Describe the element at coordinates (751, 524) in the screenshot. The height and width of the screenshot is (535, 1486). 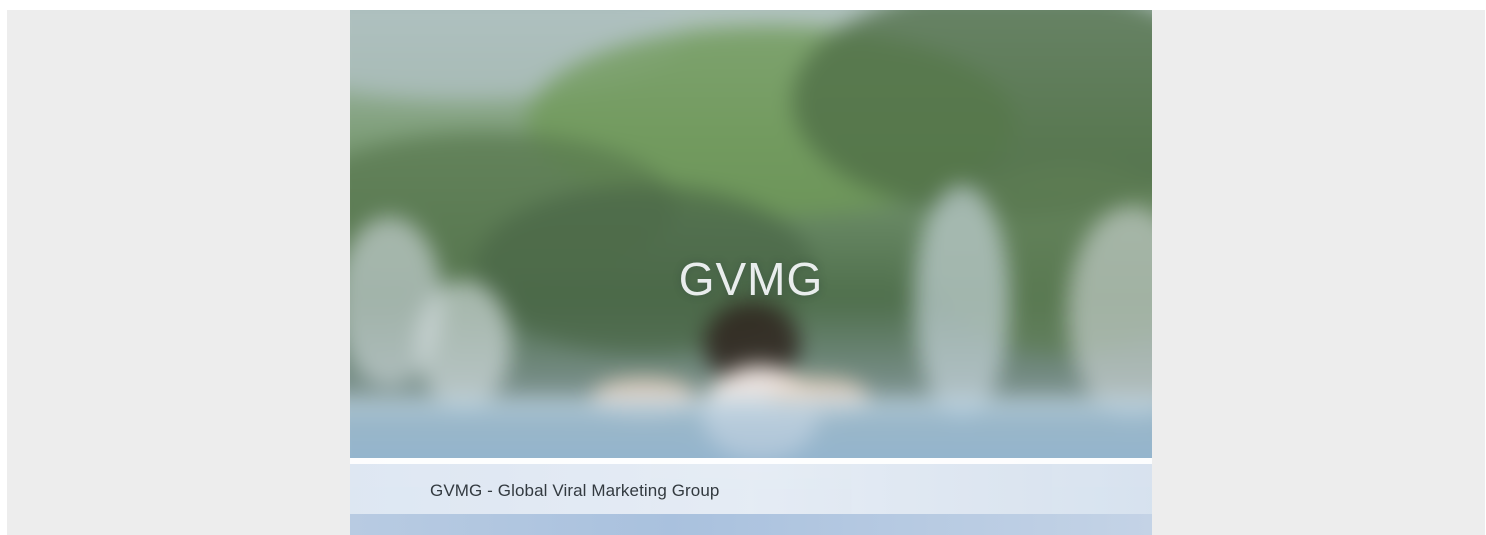
I see `bottom-strip` at that location.